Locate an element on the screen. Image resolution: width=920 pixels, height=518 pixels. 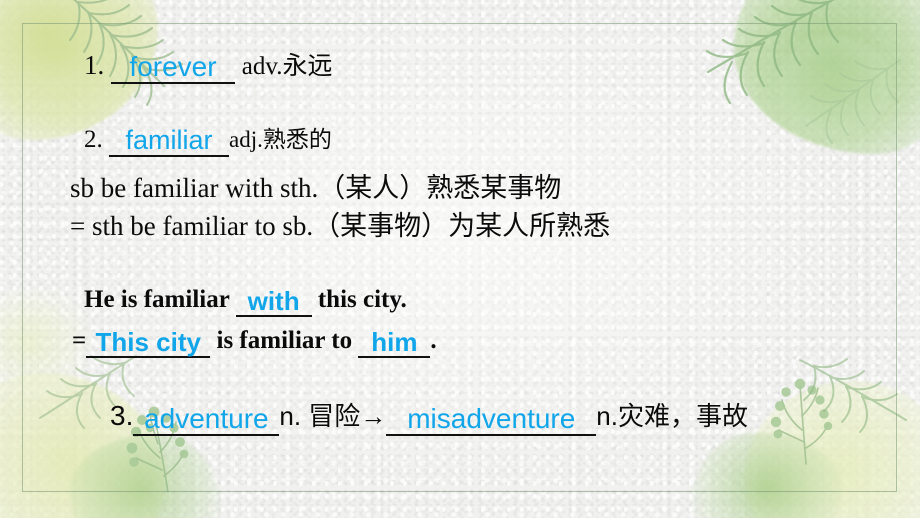
vocab-item-2-usage-2: = sth be familiar to sb.（某事物）为某人所熟悉 is located at coordinates (340, 226).